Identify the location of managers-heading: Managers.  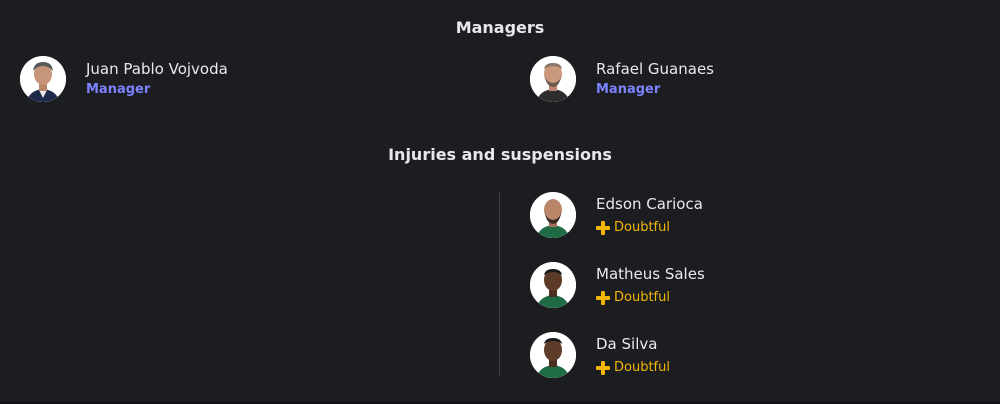
(500, 27).